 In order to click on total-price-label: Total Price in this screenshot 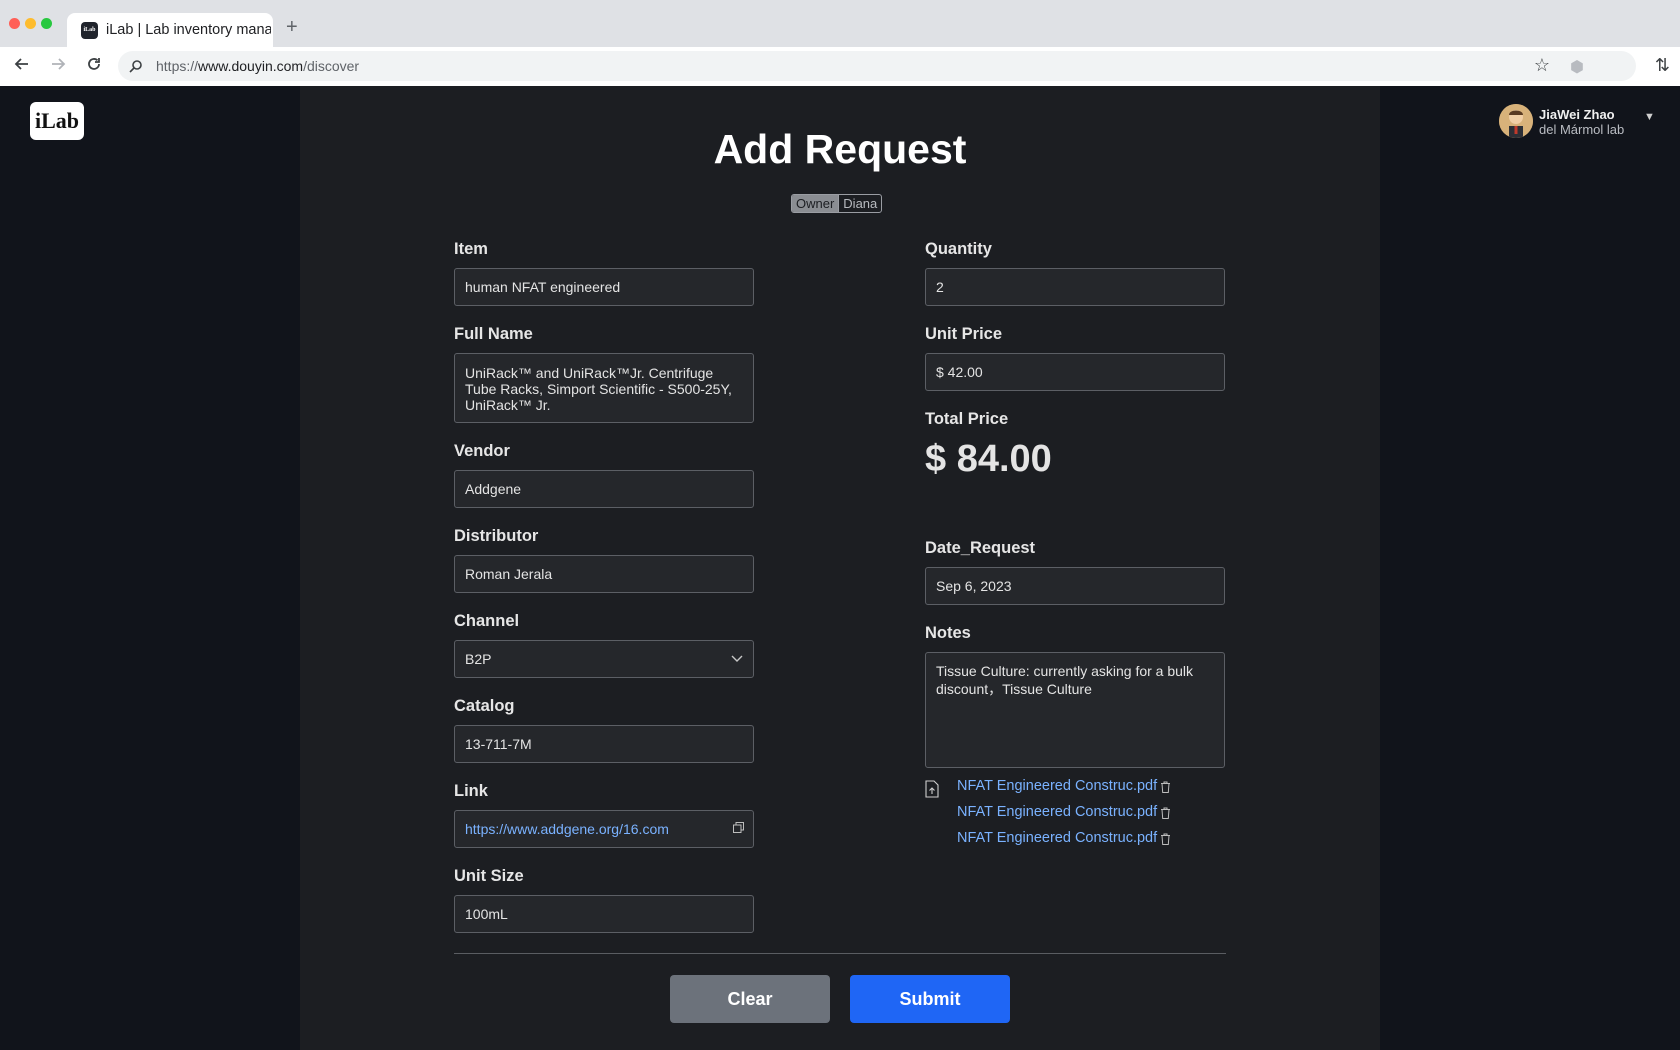, I will do `click(967, 419)`.